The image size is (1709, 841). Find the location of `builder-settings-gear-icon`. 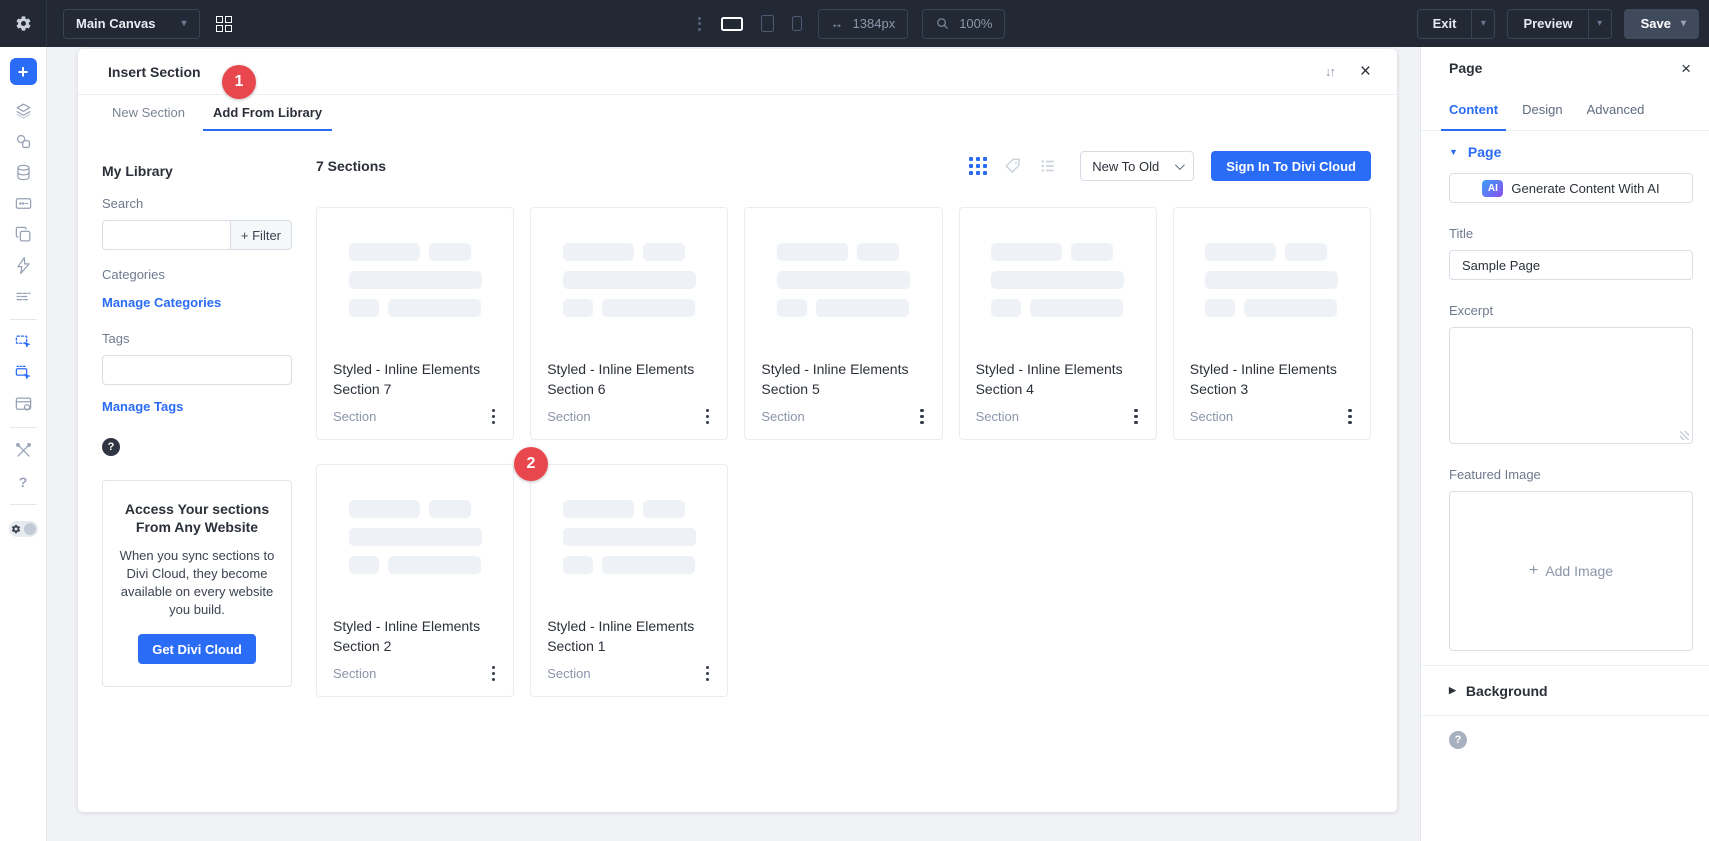

builder-settings-gear-icon is located at coordinates (23, 23).